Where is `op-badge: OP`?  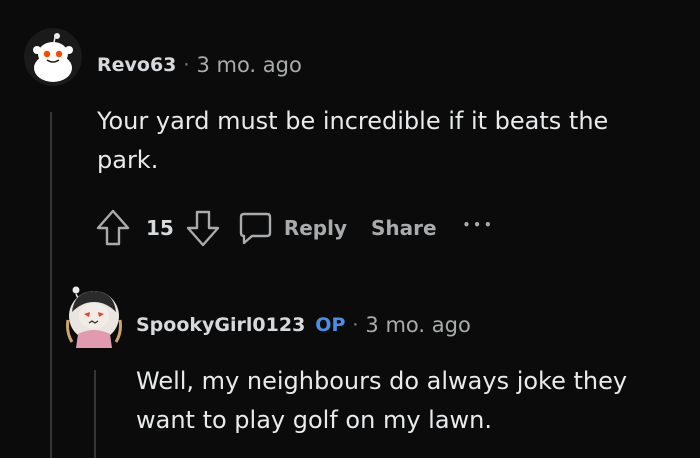 op-badge: OP is located at coordinates (330, 325).